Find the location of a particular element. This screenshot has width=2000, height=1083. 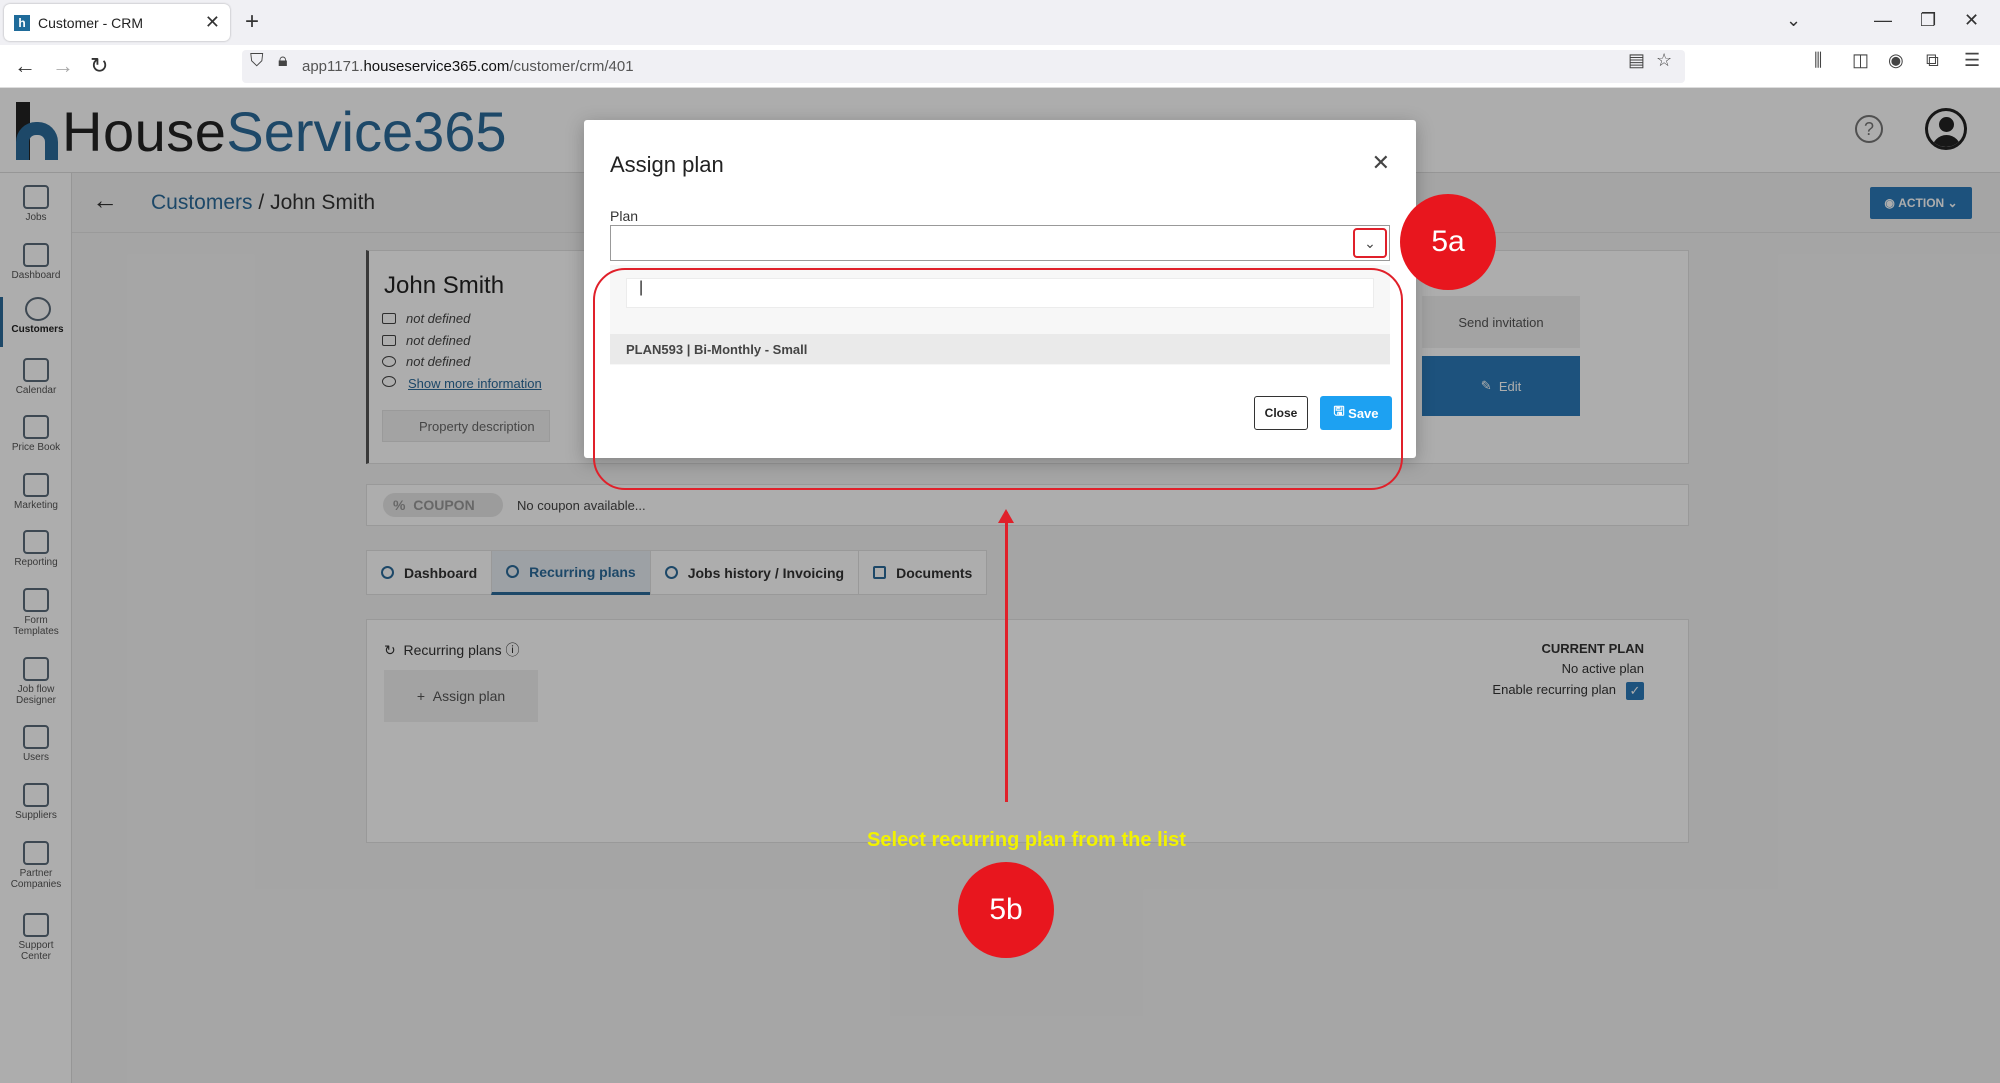

reload-icon: ↻ is located at coordinates (99, 66).